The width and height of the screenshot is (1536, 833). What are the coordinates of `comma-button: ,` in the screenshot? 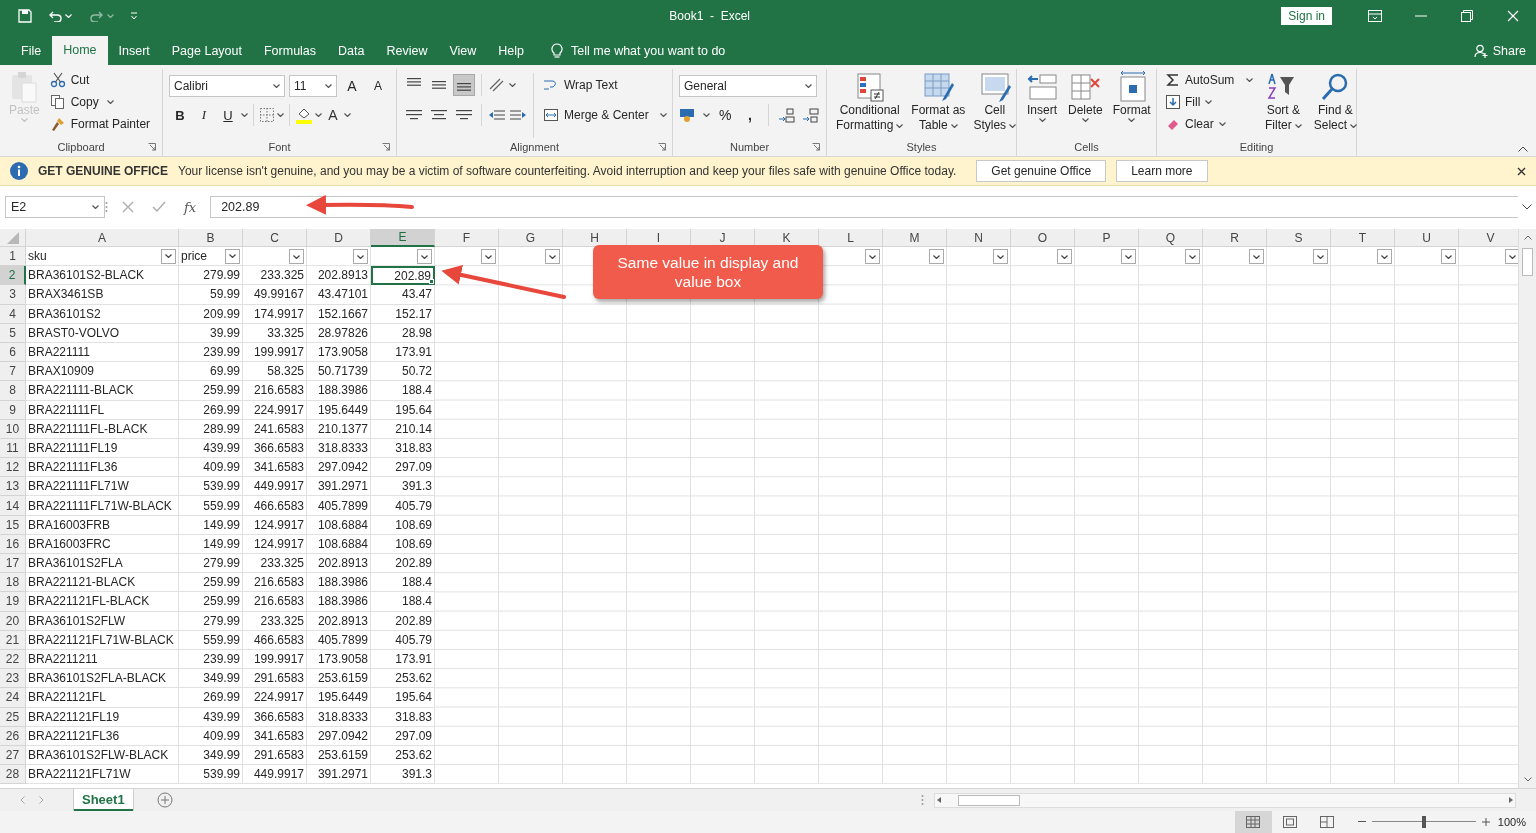 It's located at (750, 115).